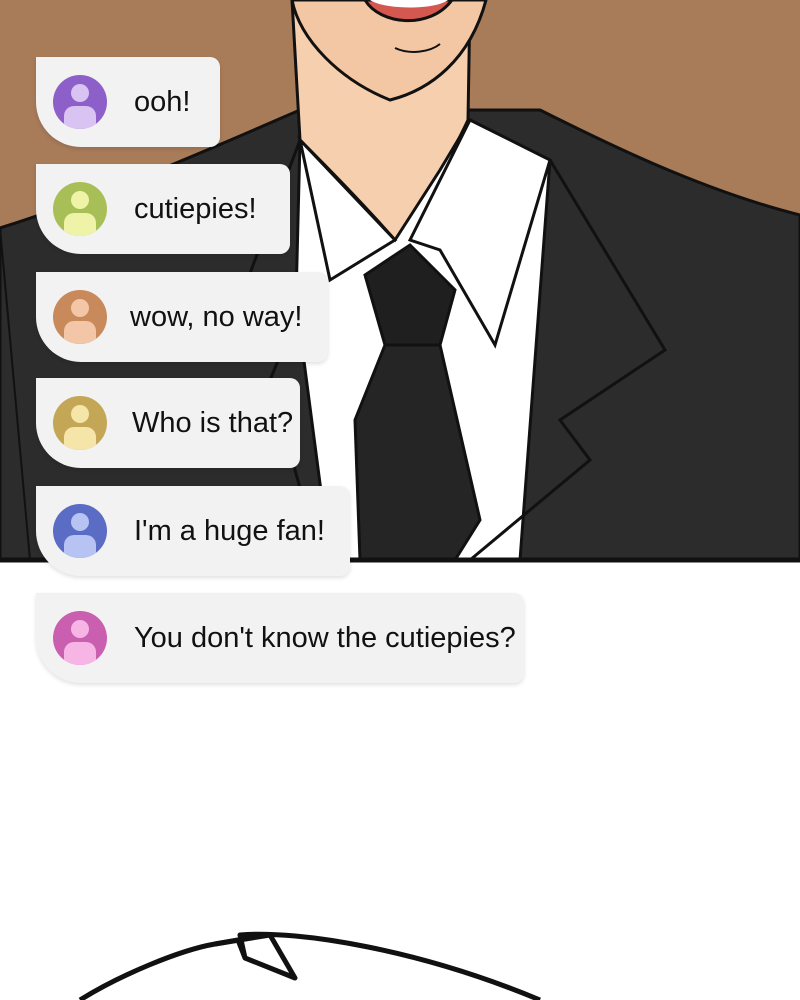 This screenshot has width=800, height=1000. What do you see at coordinates (195, 209) in the screenshot?
I see `chat-message-text: cutiepies!` at bounding box center [195, 209].